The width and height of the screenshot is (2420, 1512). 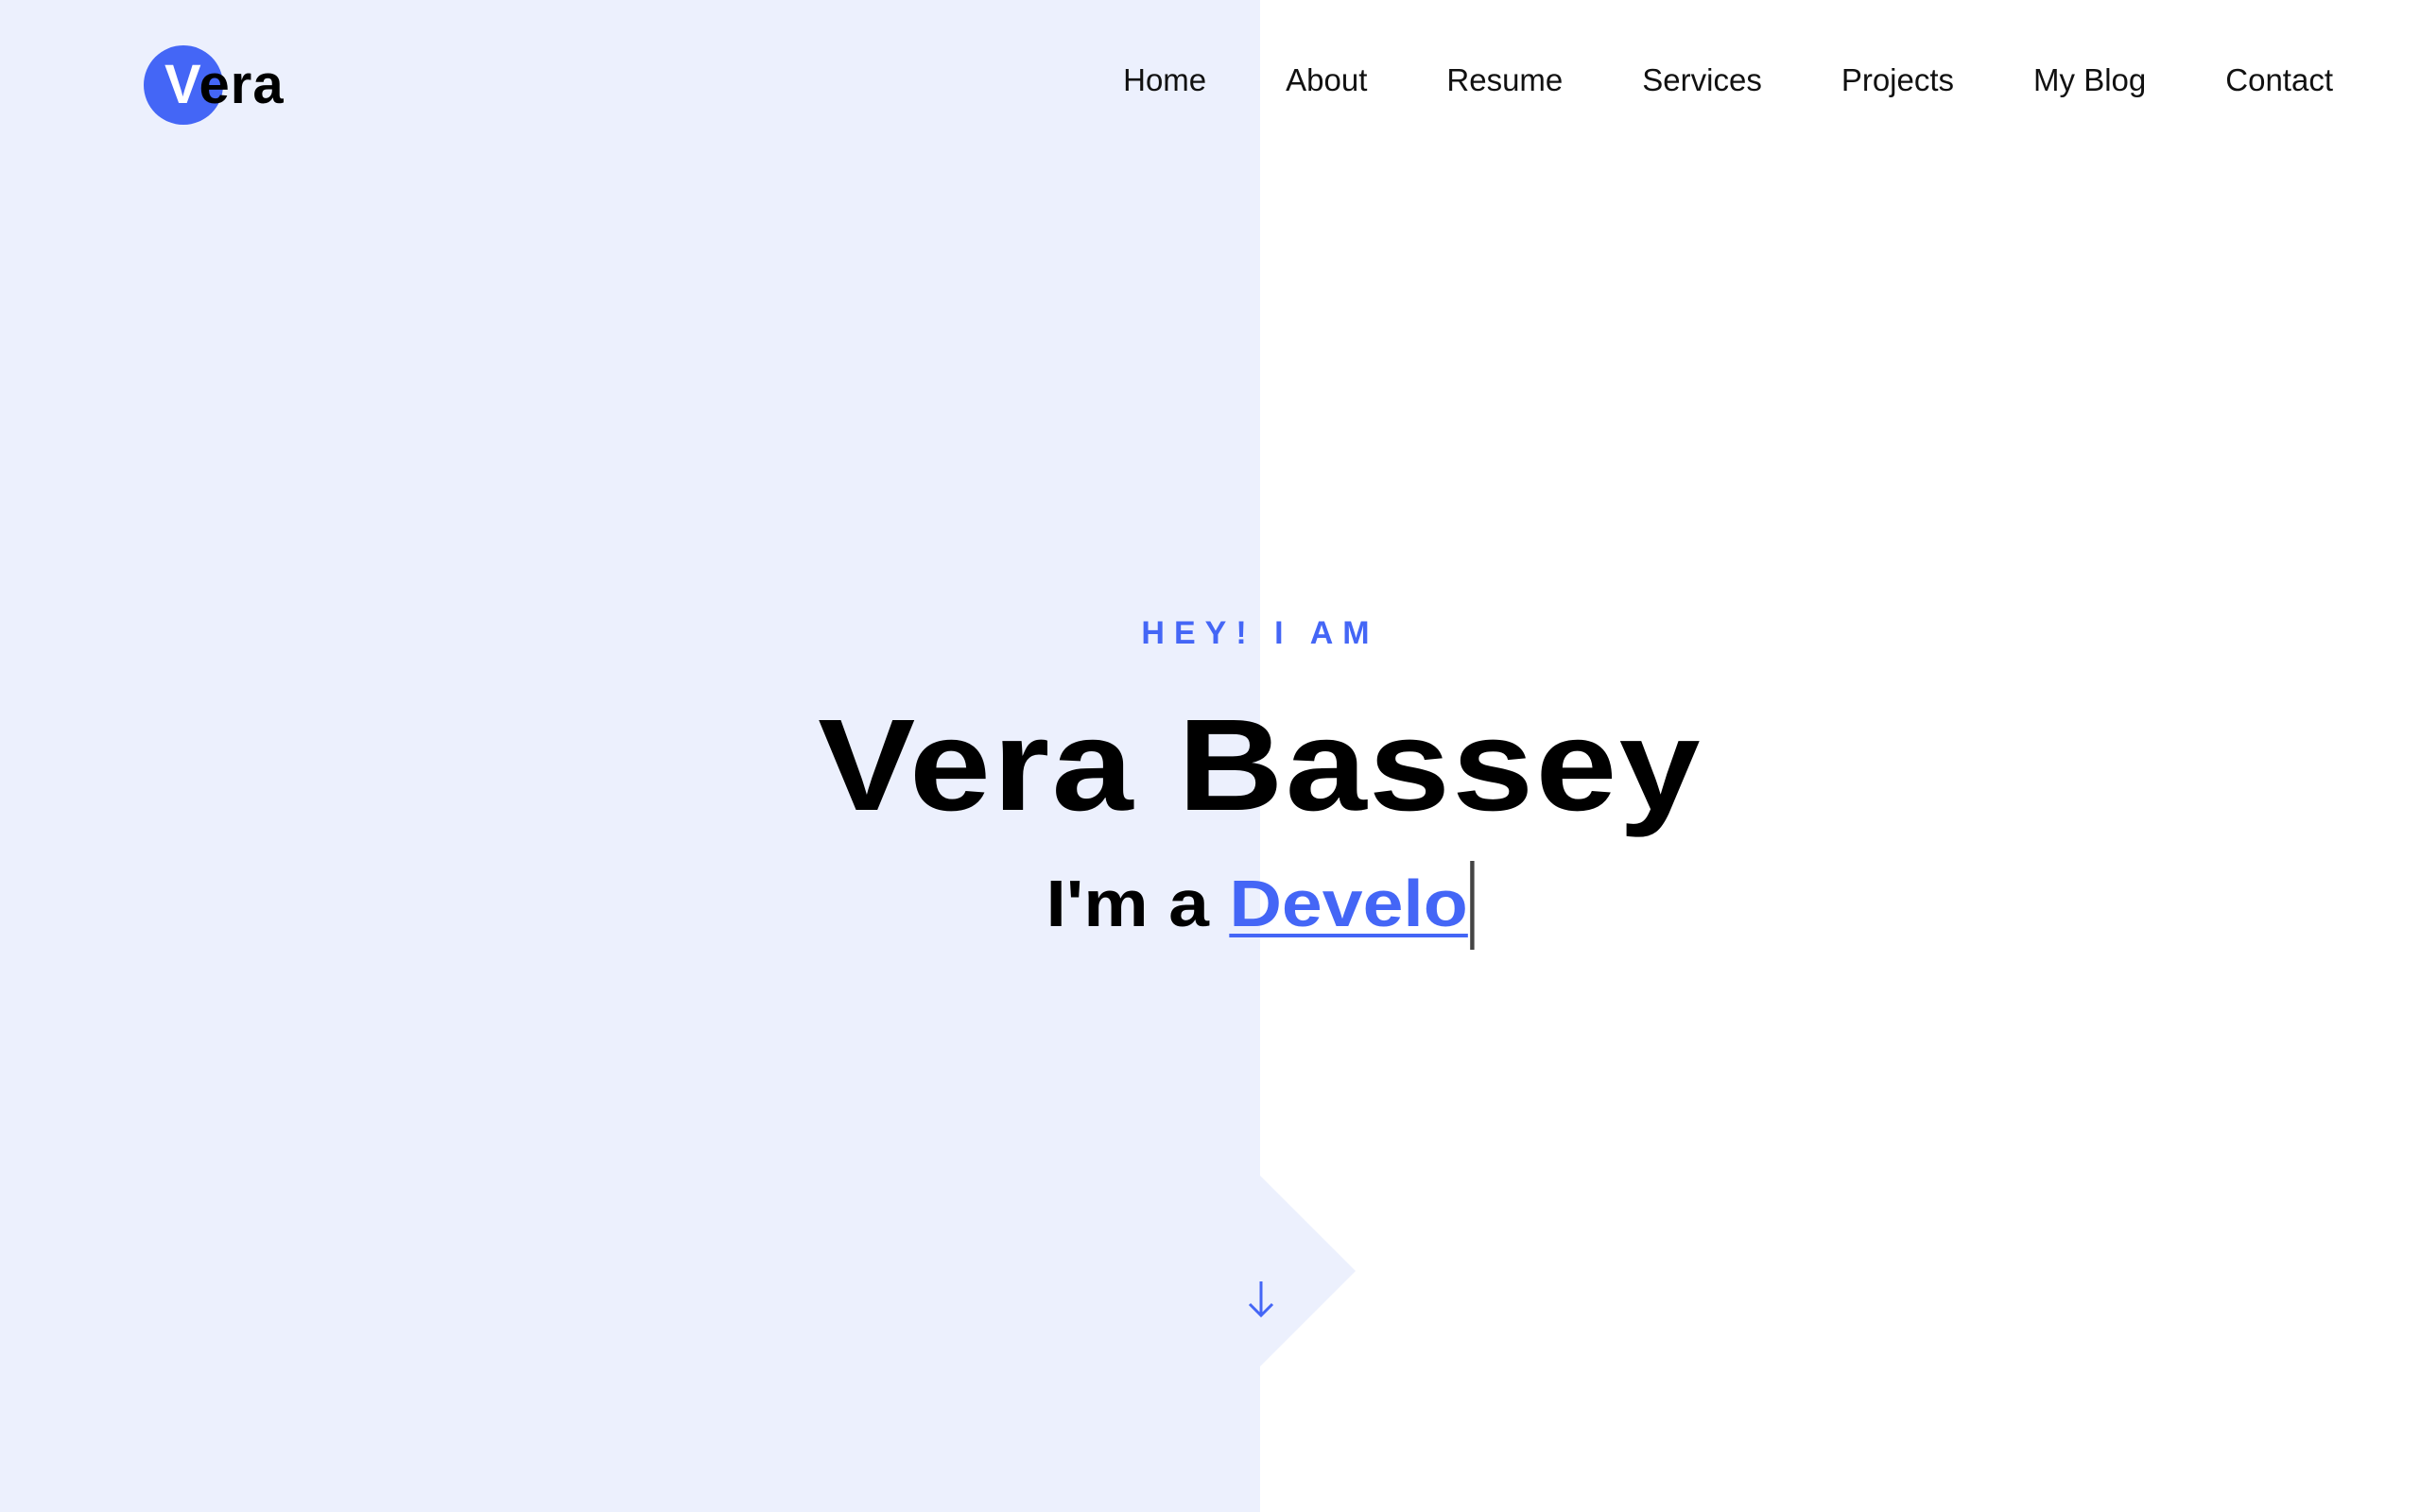 I want to click on role-typed-word: Develo, so click(x=1348, y=903).